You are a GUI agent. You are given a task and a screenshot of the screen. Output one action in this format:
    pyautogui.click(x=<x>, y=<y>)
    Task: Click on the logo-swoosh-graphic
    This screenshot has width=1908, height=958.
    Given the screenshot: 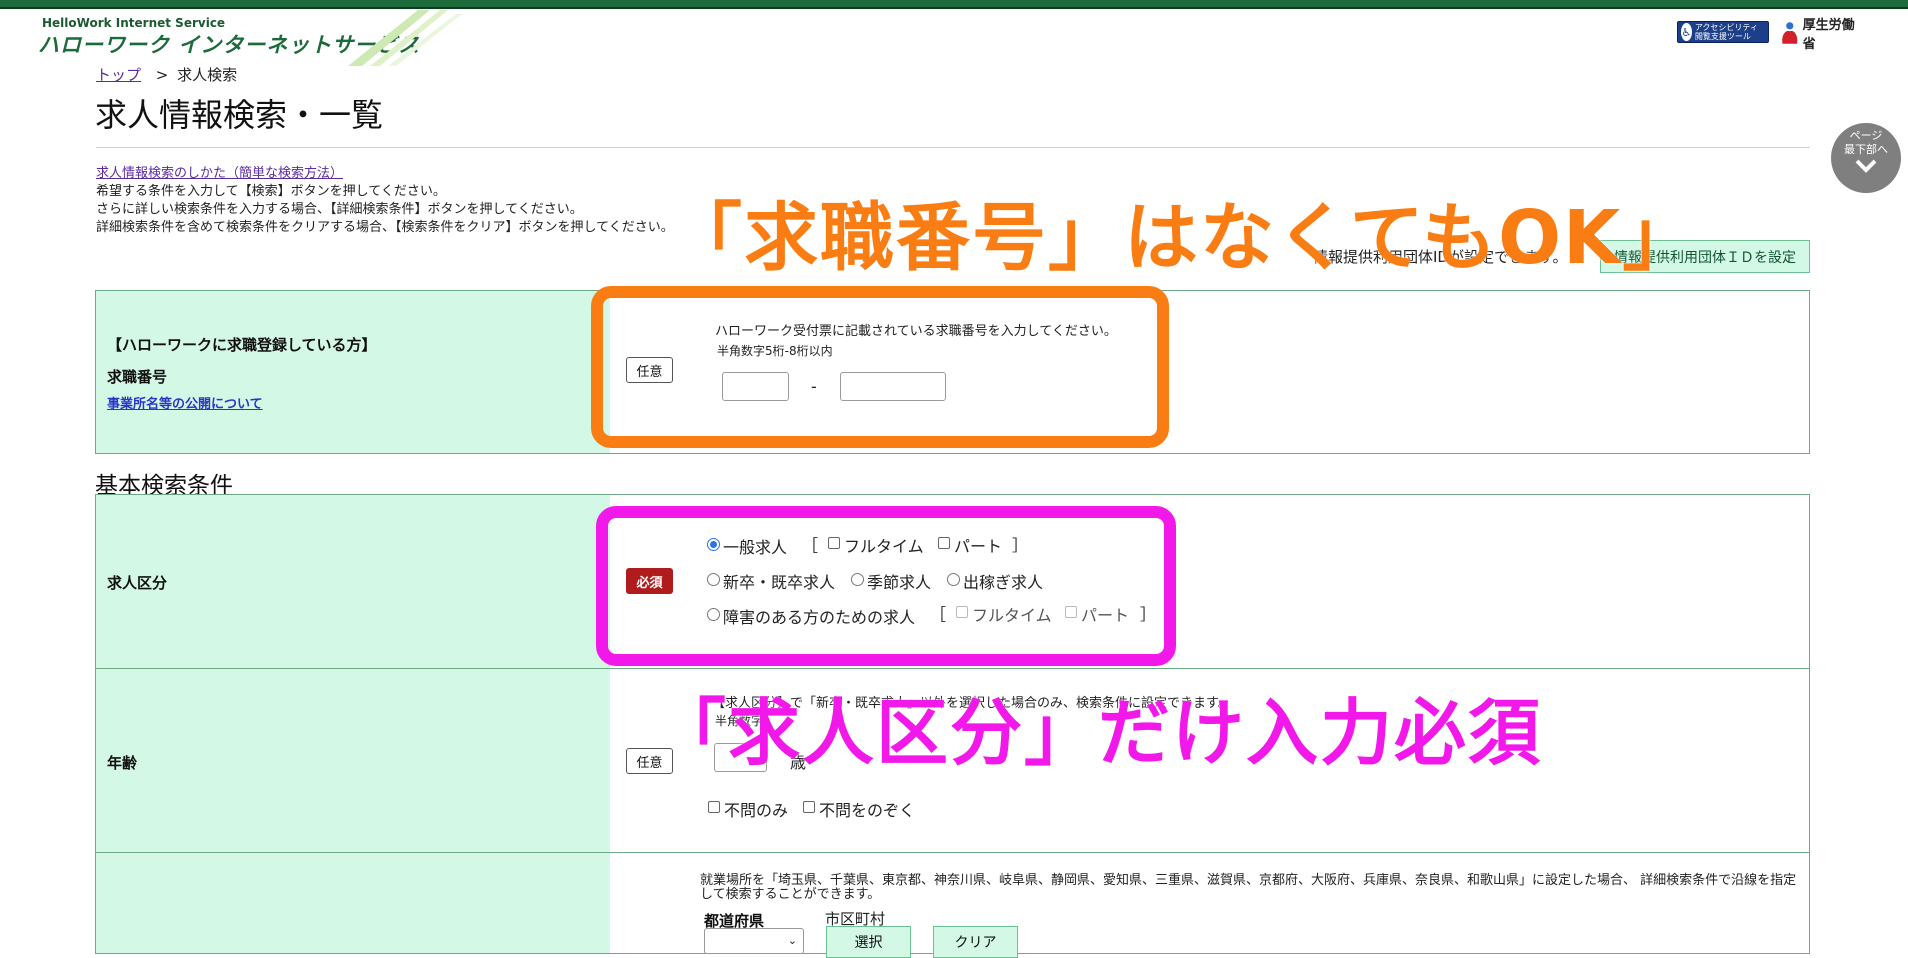 What is the action you would take?
    pyautogui.click(x=405, y=38)
    